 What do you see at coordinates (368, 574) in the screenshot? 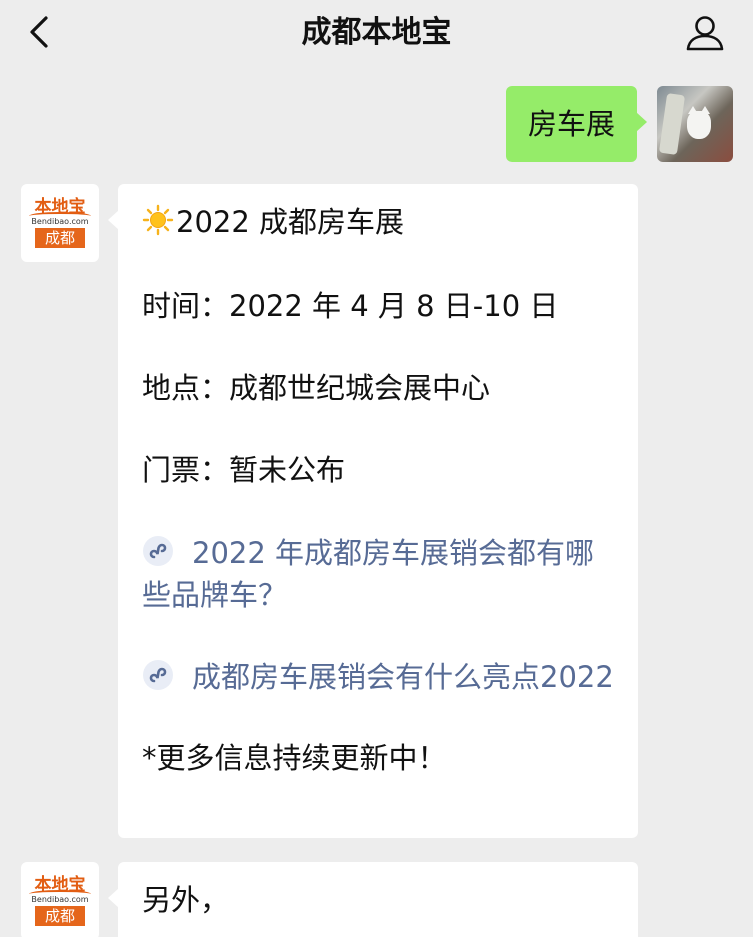
I see `link-text-brands: 2022 年成都房车展销会都有哪些品牌车？` at bounding box center [368, 574].